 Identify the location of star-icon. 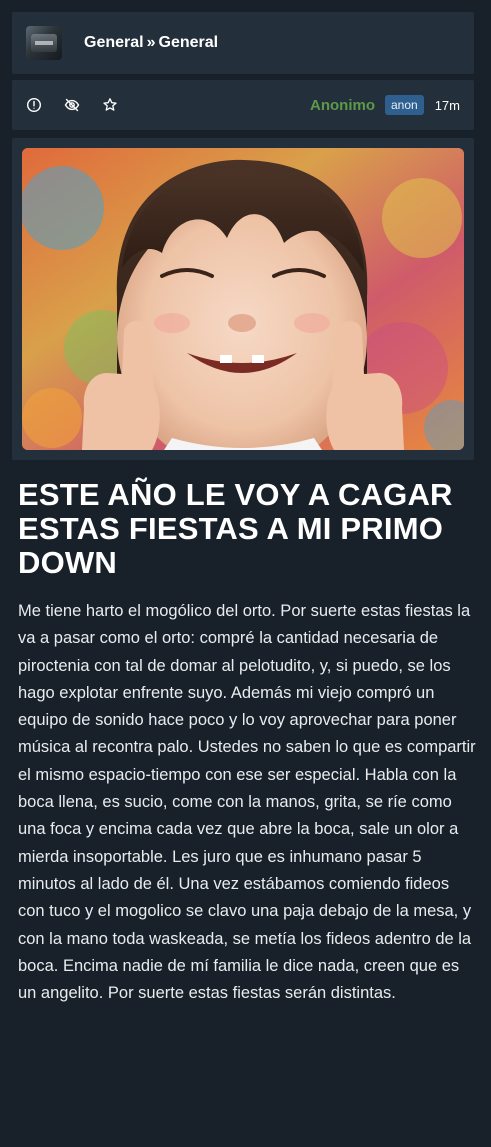
(110, 105).